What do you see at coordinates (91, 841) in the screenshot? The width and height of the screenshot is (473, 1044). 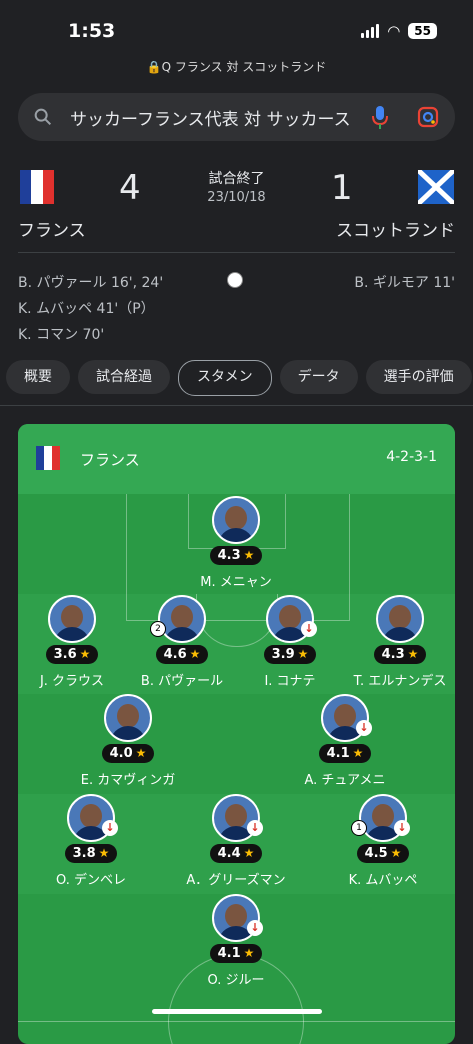 I see `player: ↓ 3.8 ★ O. デンベレ` at bounding box center [91, 841].